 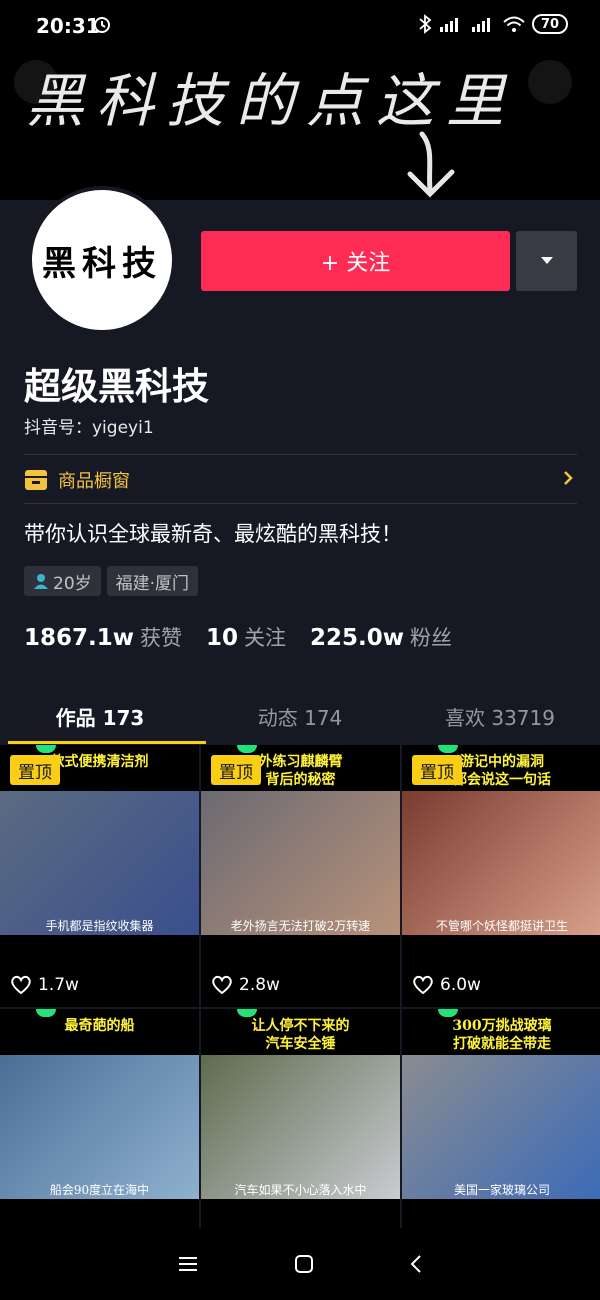 I want to click on shop-icon, so click(x=36, y=480).